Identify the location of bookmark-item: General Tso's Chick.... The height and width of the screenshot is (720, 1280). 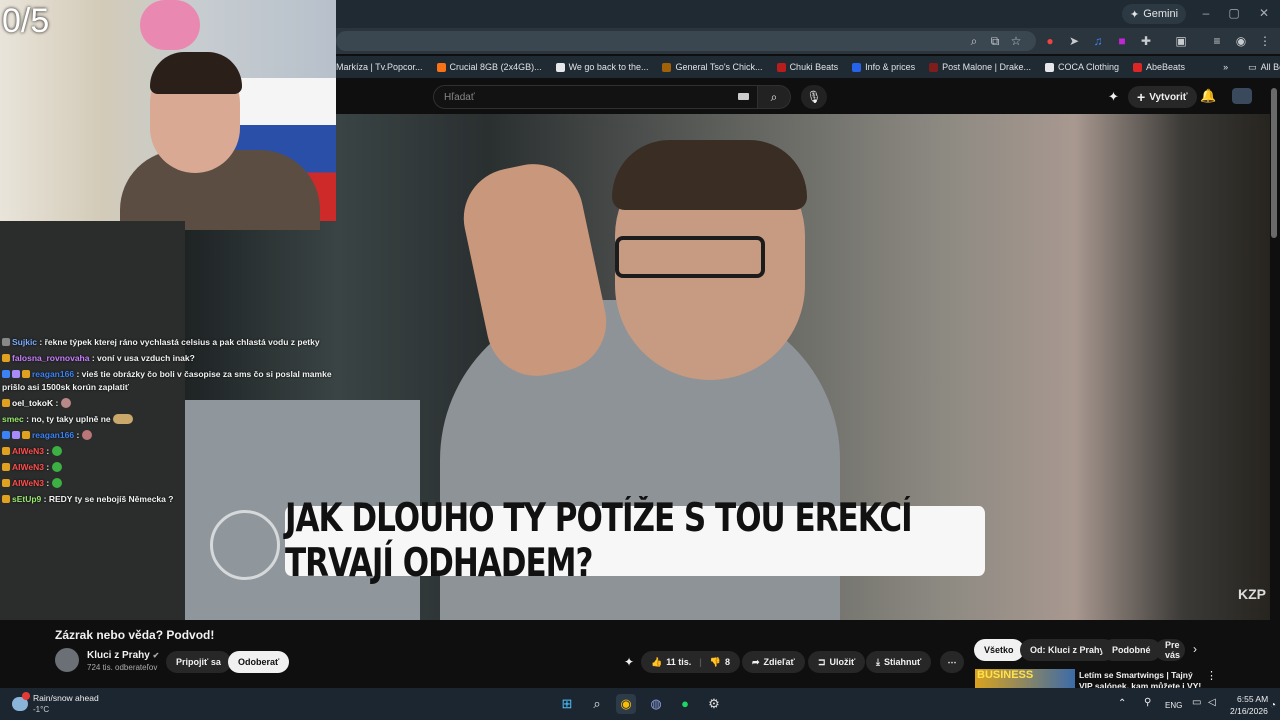
(712, 67).